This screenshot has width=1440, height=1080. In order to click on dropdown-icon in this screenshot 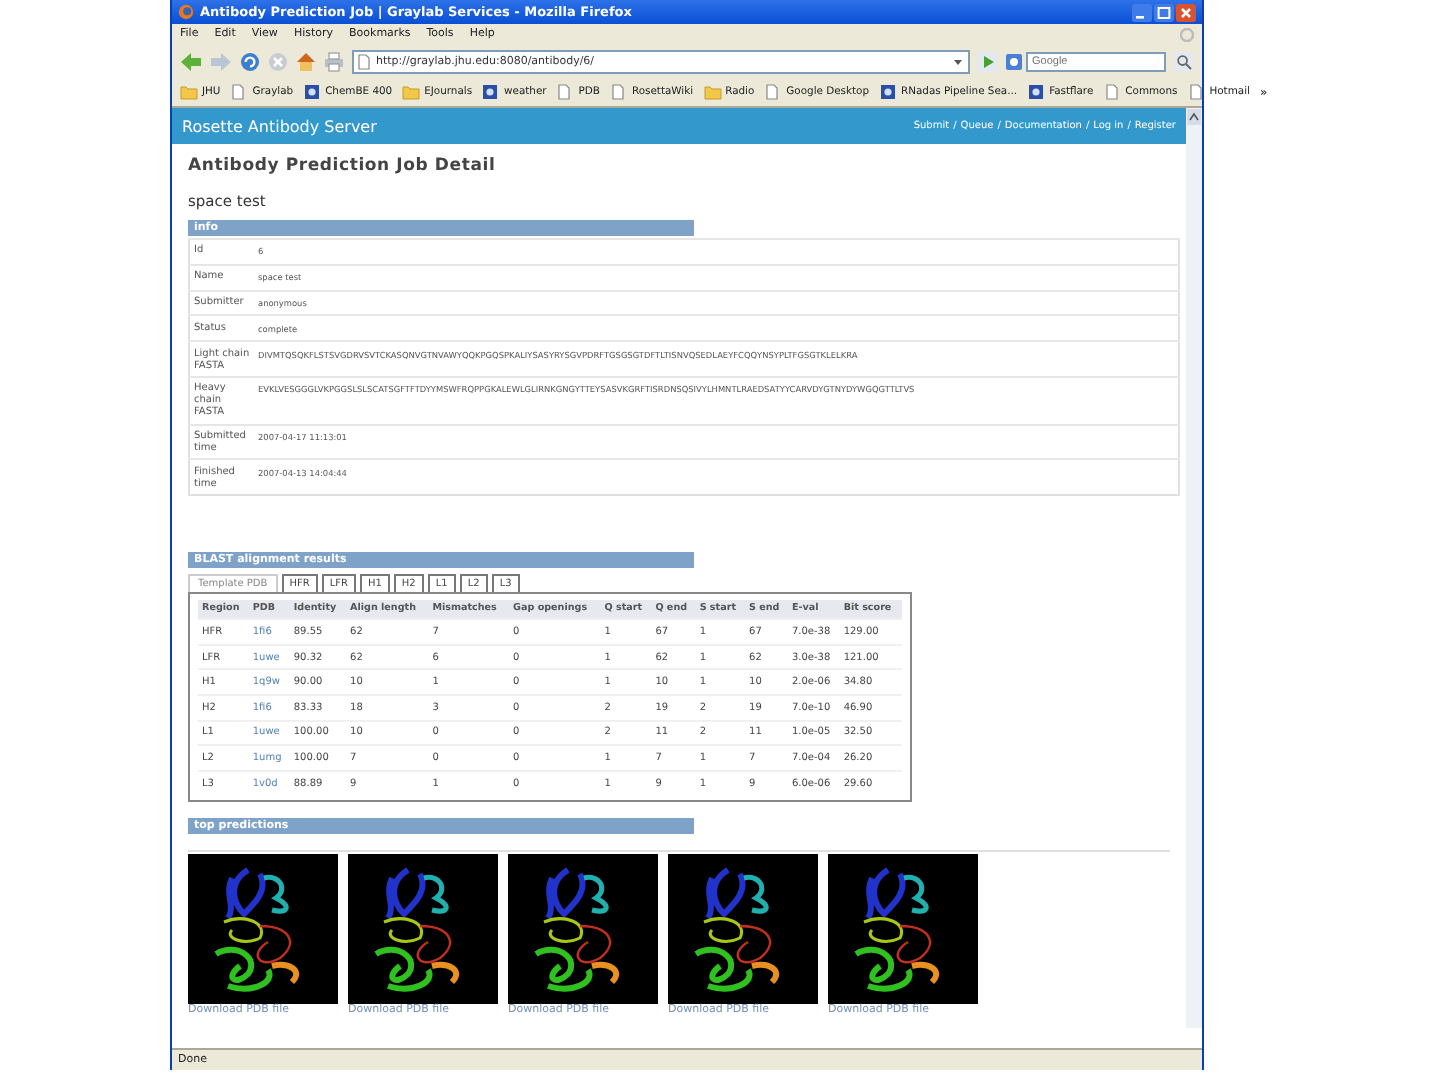, I will do `click(958, 61)`.